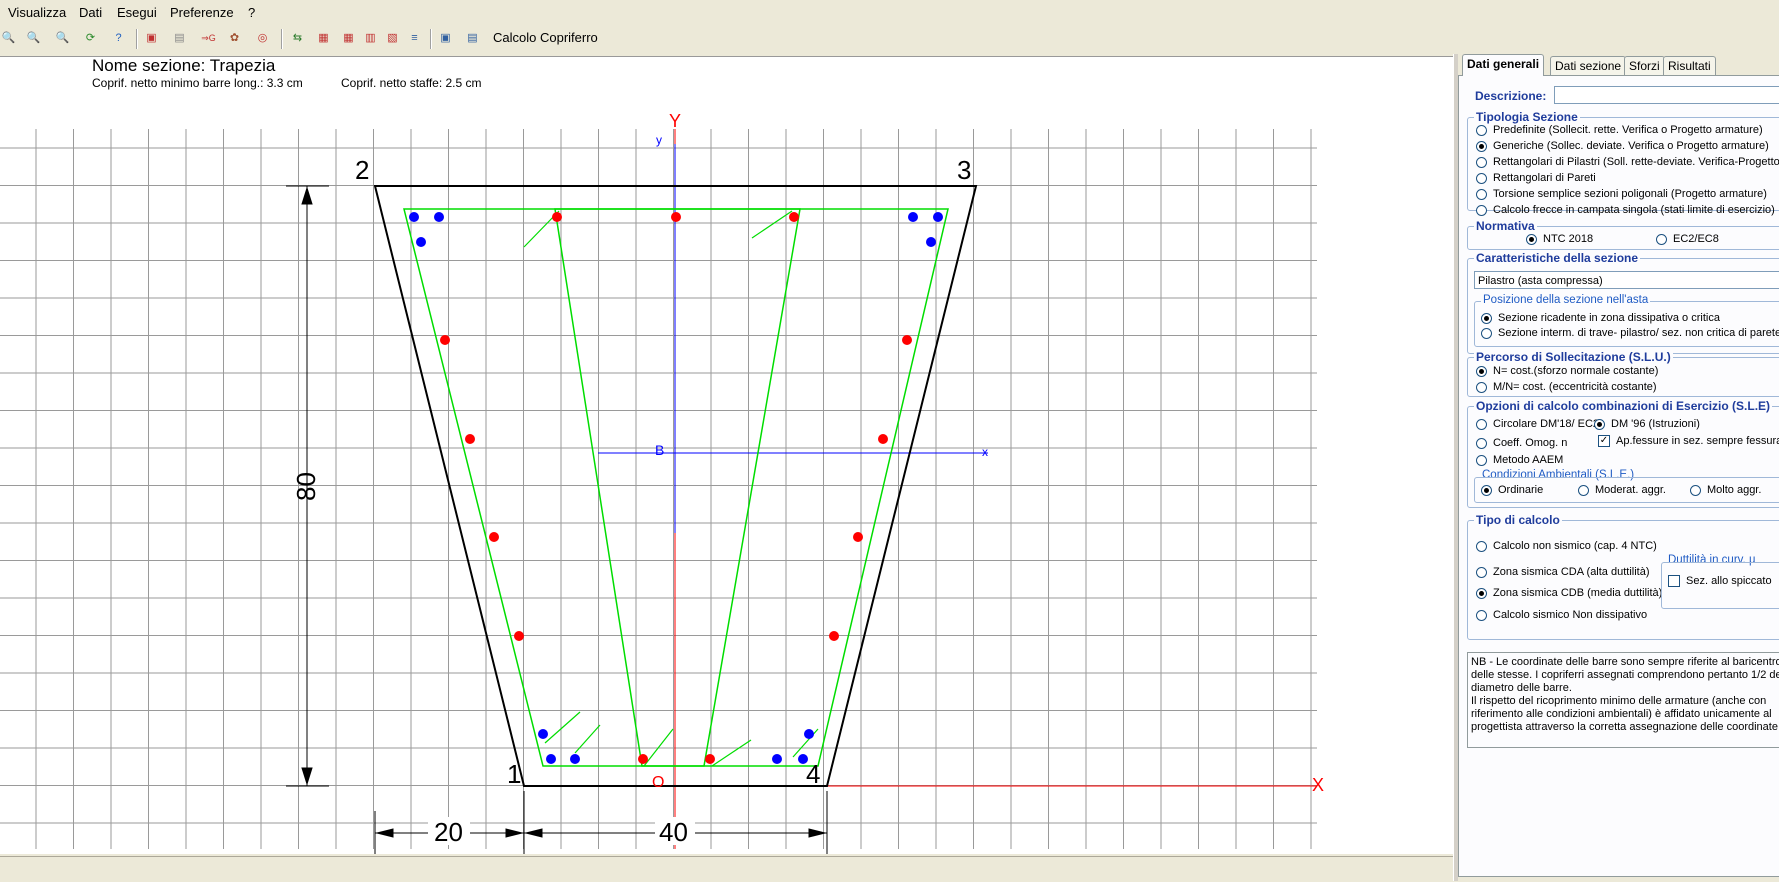  Describe the element at coordinates (1519, 460) in the screenshot. I see `sle-metodo-aaem: Metodo AAEM` at that location.